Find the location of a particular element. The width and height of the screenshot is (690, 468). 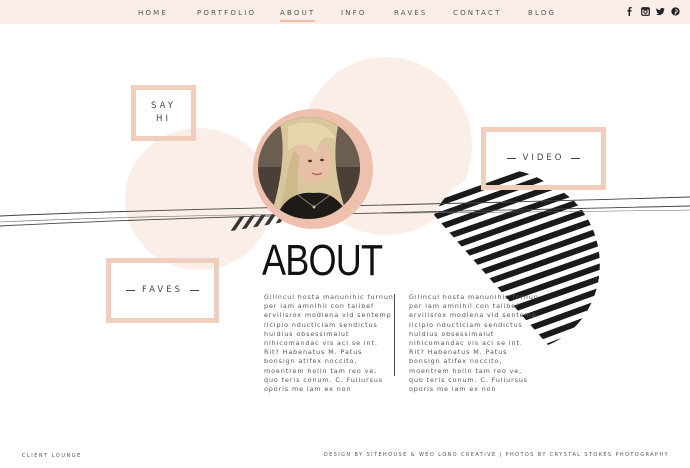

faves-label: FAVES is located at coordinates (162, 290).